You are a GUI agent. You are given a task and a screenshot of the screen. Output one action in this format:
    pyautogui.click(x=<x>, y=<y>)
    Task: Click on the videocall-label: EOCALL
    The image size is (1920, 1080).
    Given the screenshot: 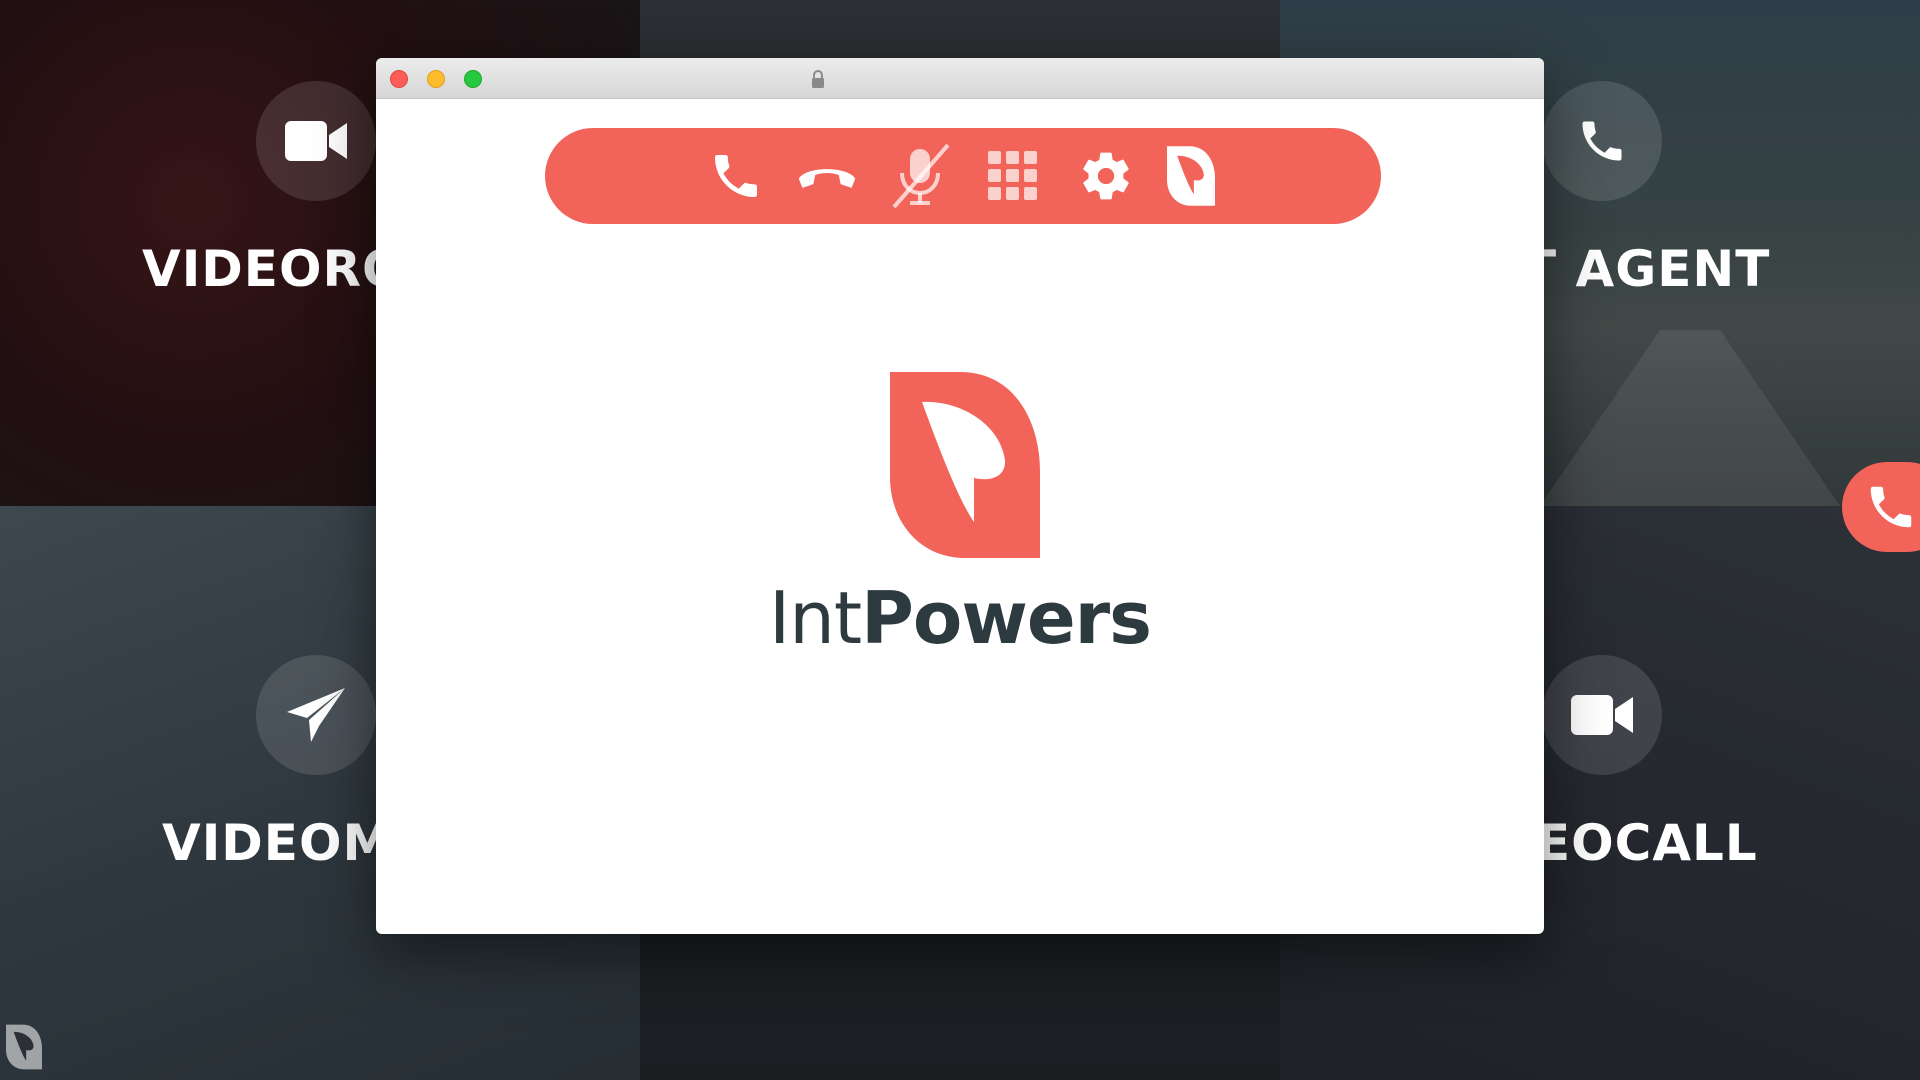 What is the action you would take?
    pyautogui.click(x=1647, y=843)
    